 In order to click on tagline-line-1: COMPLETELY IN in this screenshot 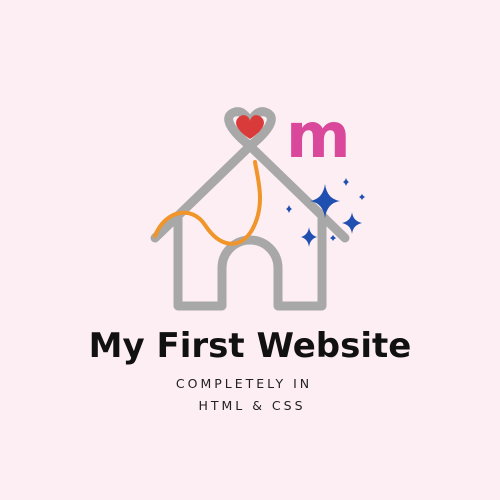, I will do `click(244, 383)`.